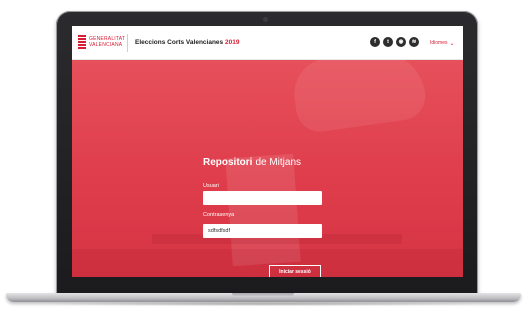  I want to click on logo-mark-icon, so click(82, 43).